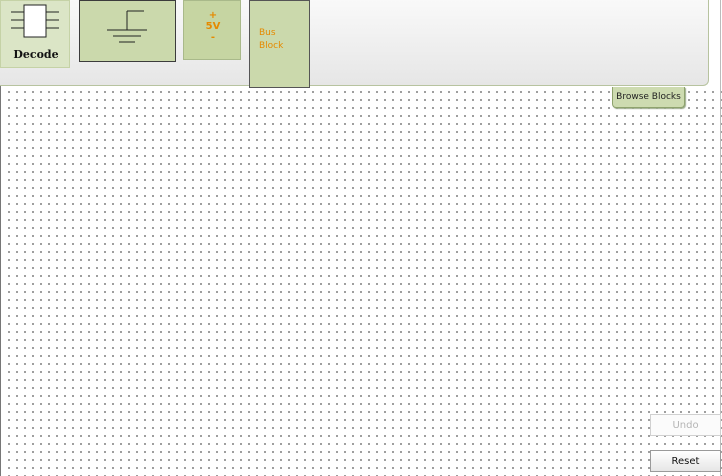 Image resolution: width=722 pixels, height=476 pixels. I want to click on decode-block: Decode, so click(35, 34).